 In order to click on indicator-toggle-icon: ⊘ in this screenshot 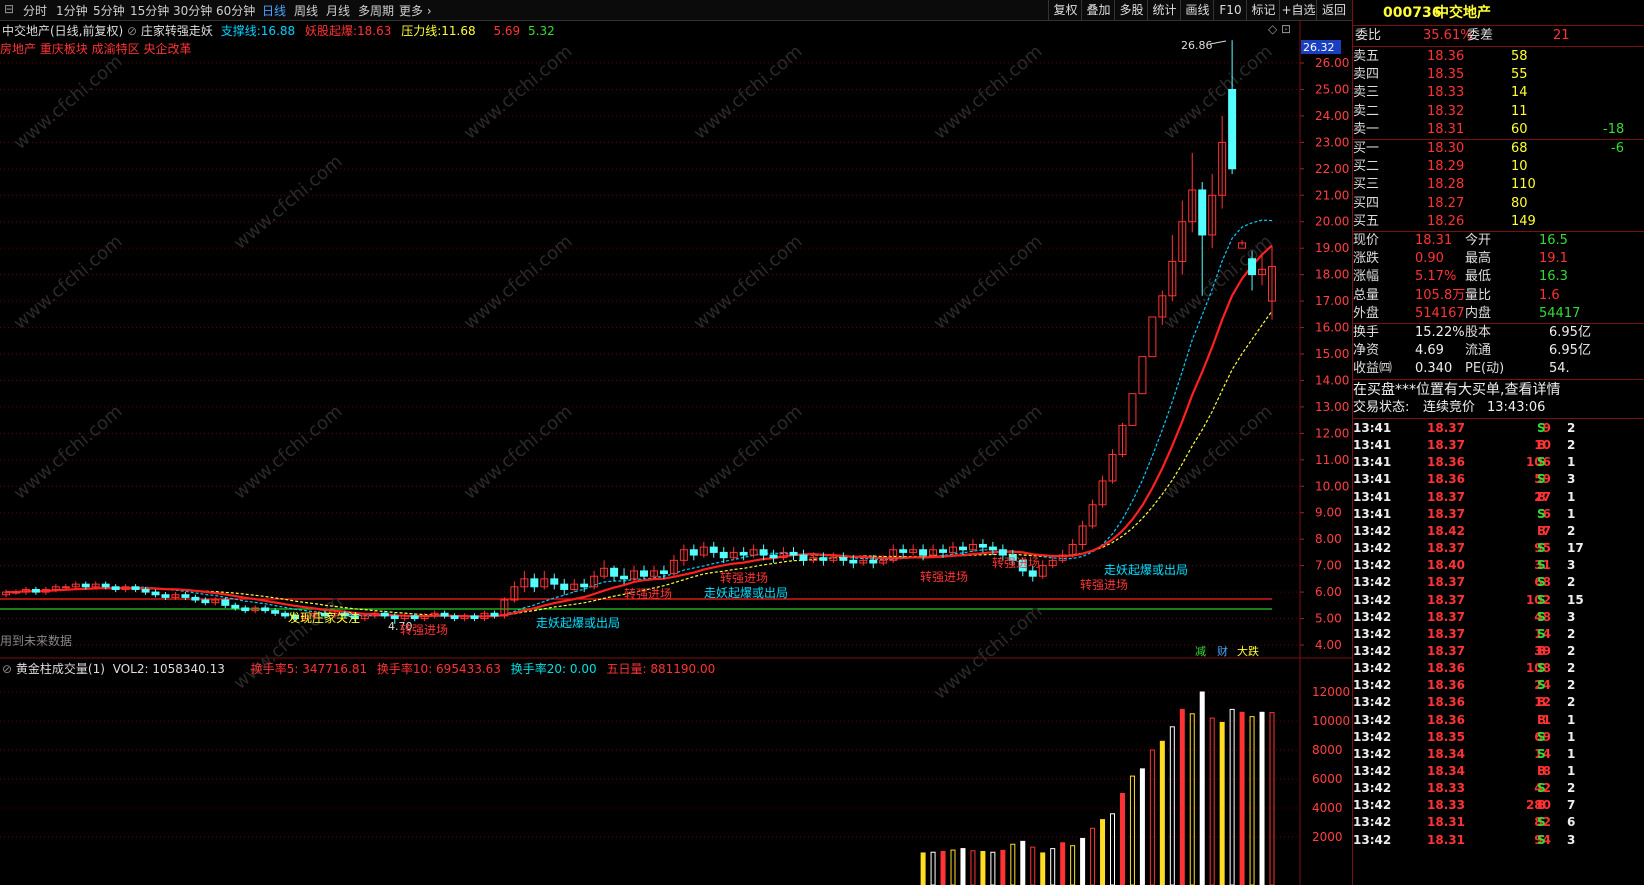, I will do `click(132, 31)`.